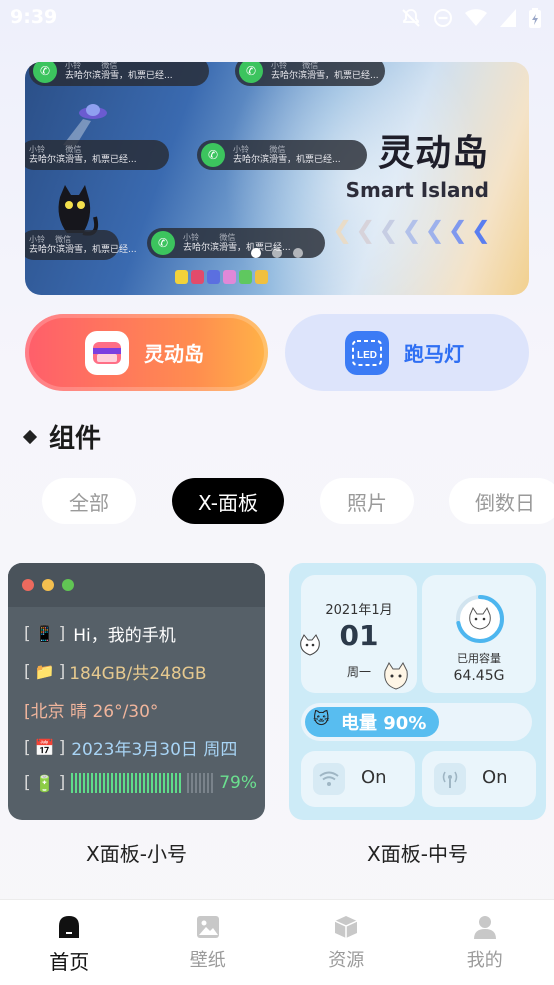 This screenshot has width=554, height=985. I want to click on diamond-icon, so click(30, 436).